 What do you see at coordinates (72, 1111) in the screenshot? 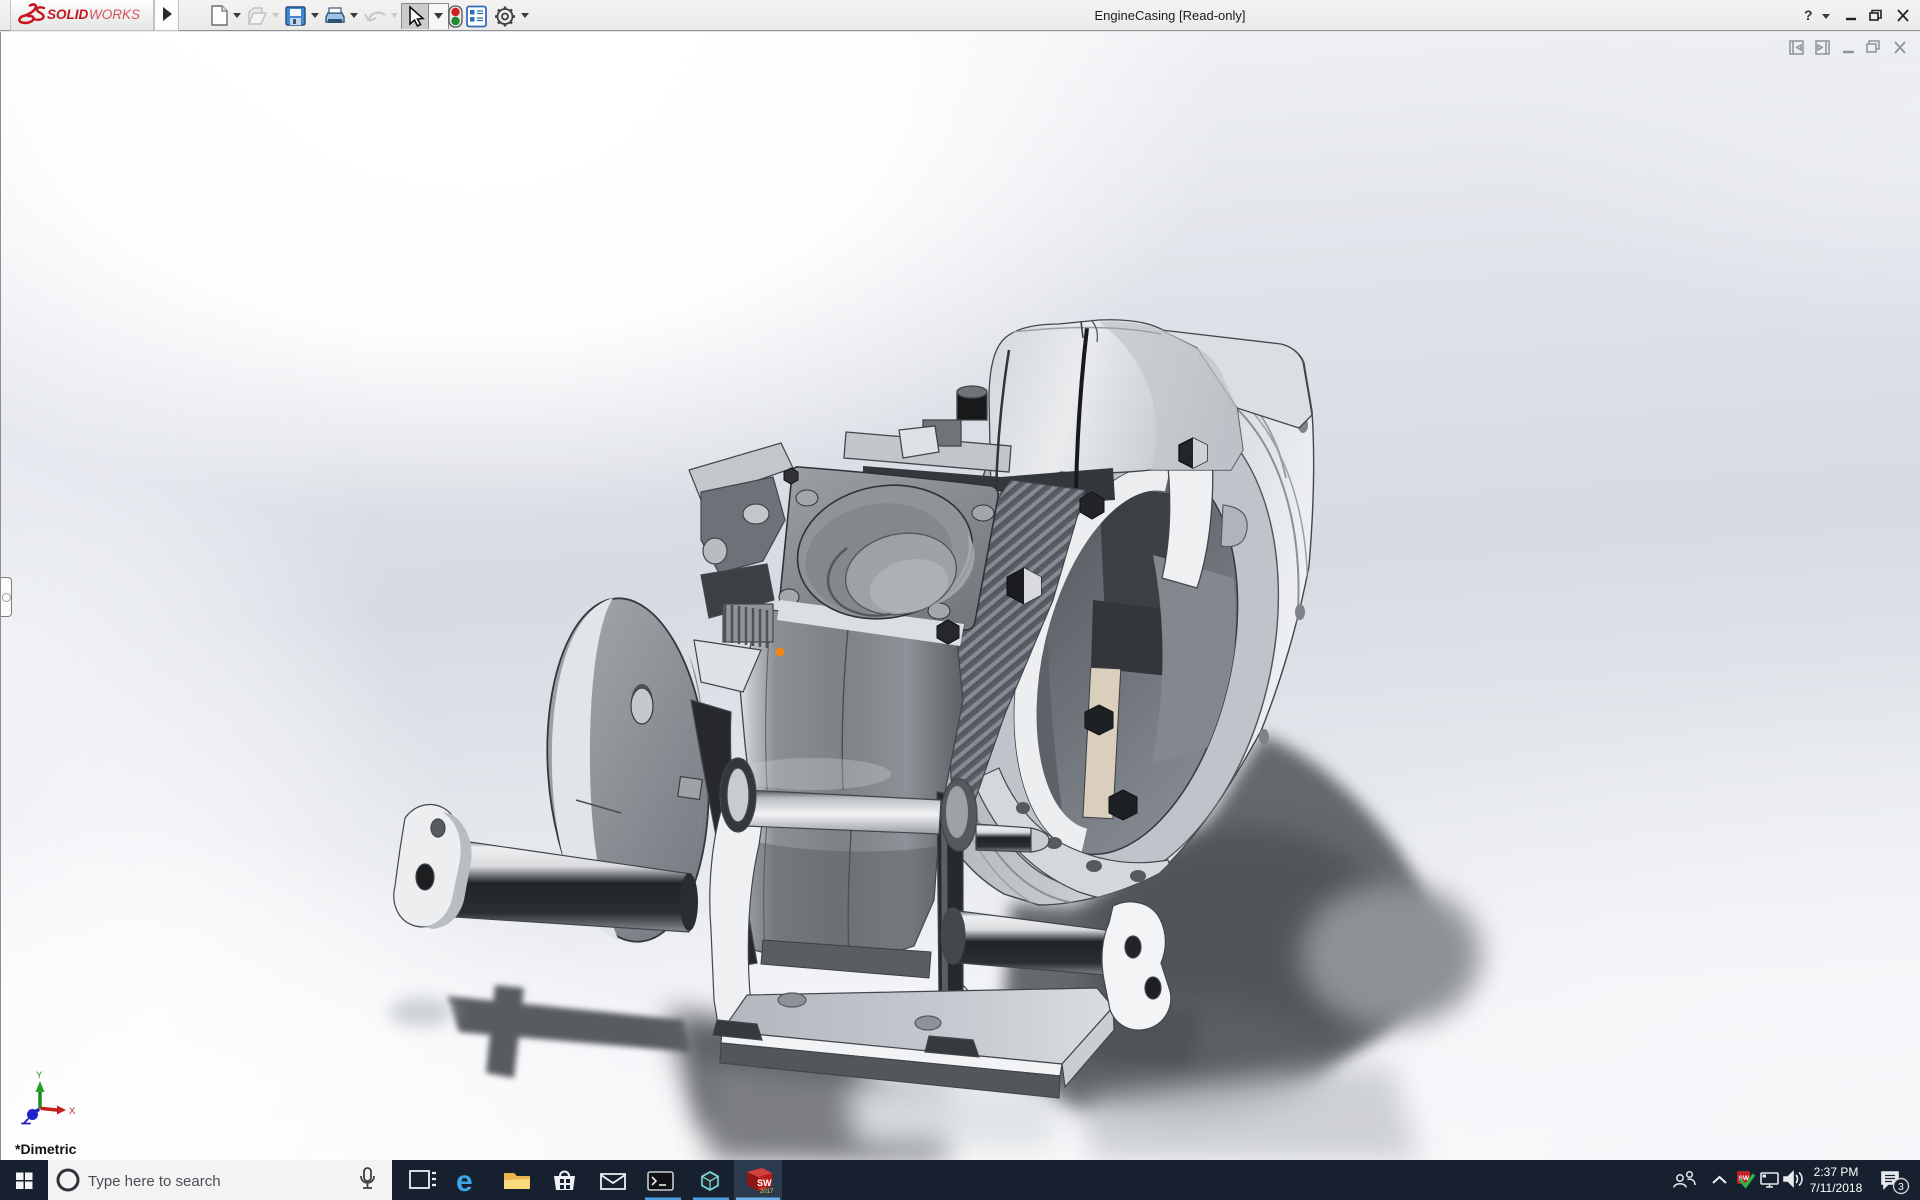
I see `svg-text: X` at bounding box center [72, 1111].